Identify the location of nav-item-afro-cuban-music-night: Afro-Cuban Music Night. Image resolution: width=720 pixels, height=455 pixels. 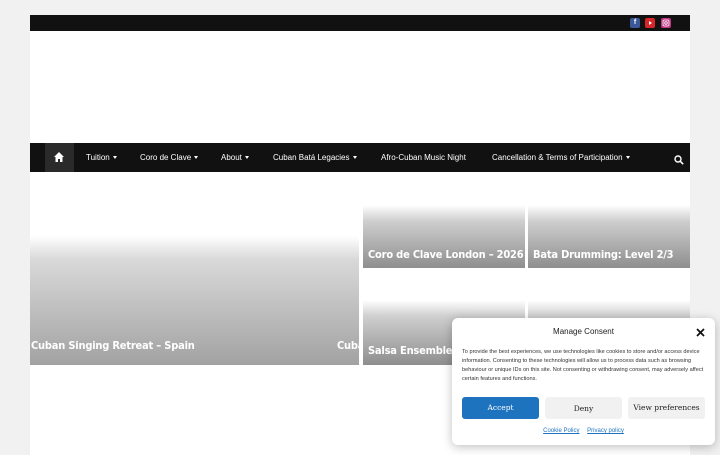
(423, 157).